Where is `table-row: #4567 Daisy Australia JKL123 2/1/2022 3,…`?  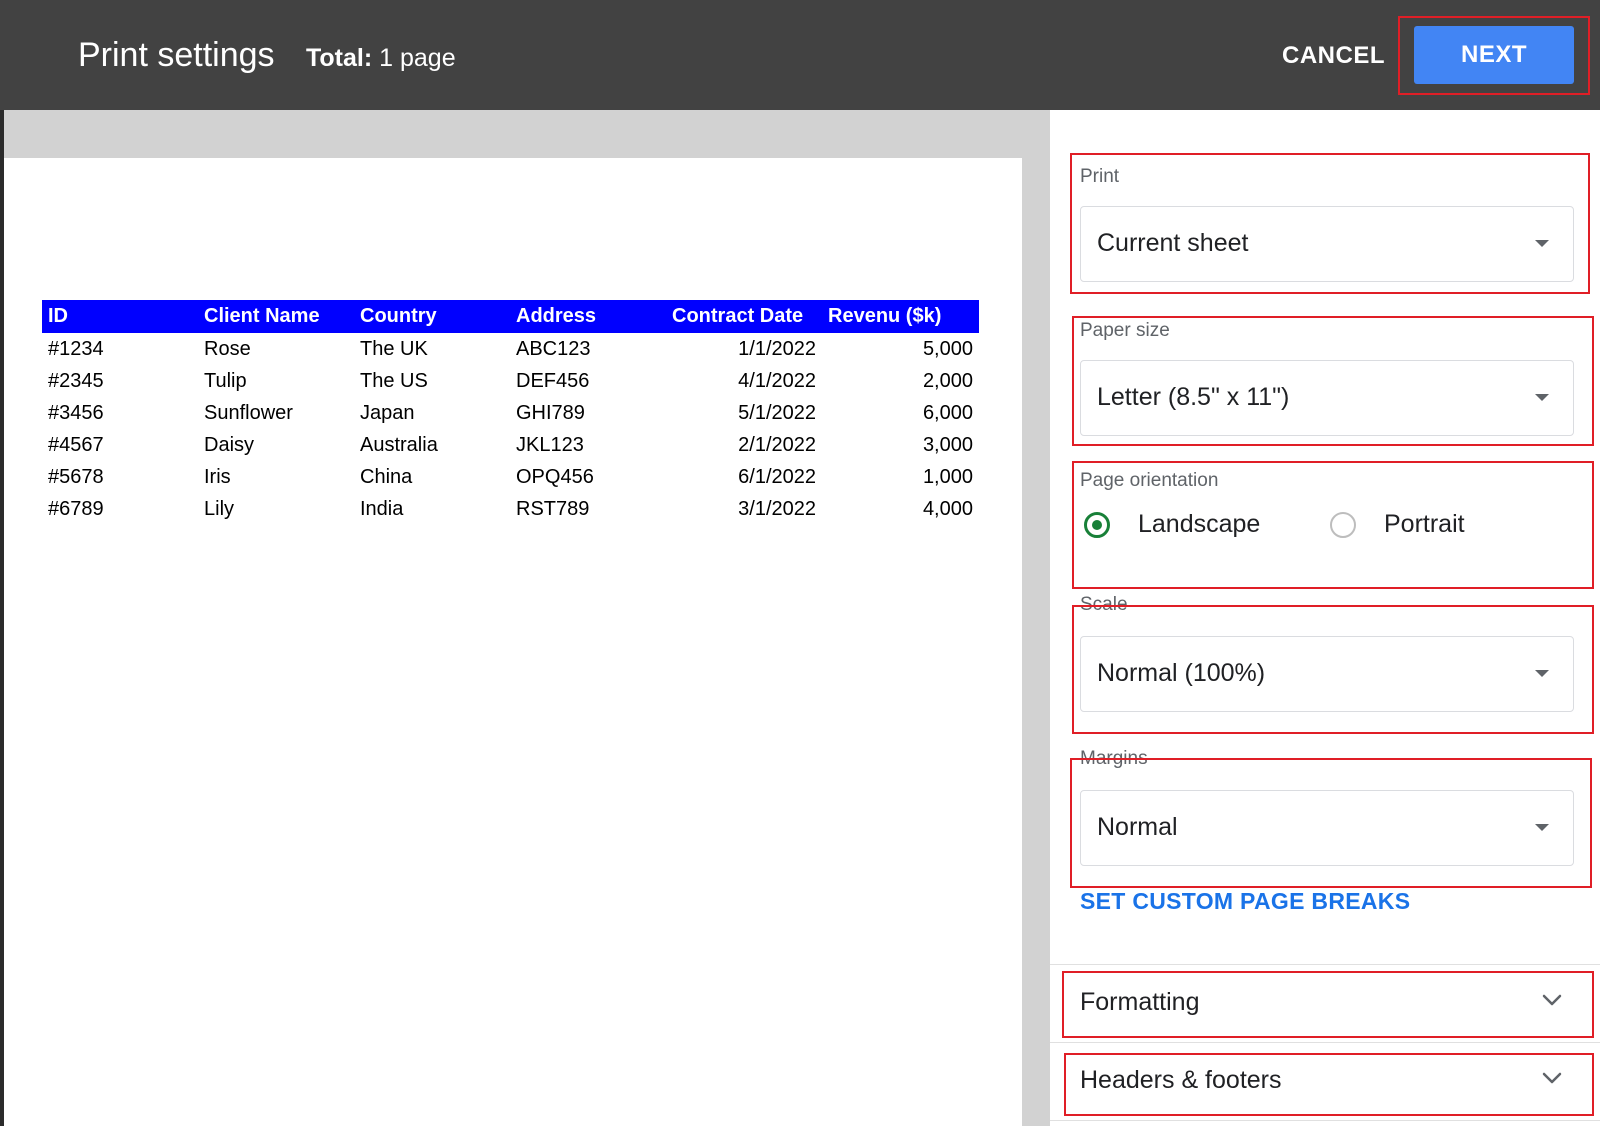 table-row: #4567 Daisy Australia JKL123 2/1/2022 3,… is located at coordinates (510, 445).